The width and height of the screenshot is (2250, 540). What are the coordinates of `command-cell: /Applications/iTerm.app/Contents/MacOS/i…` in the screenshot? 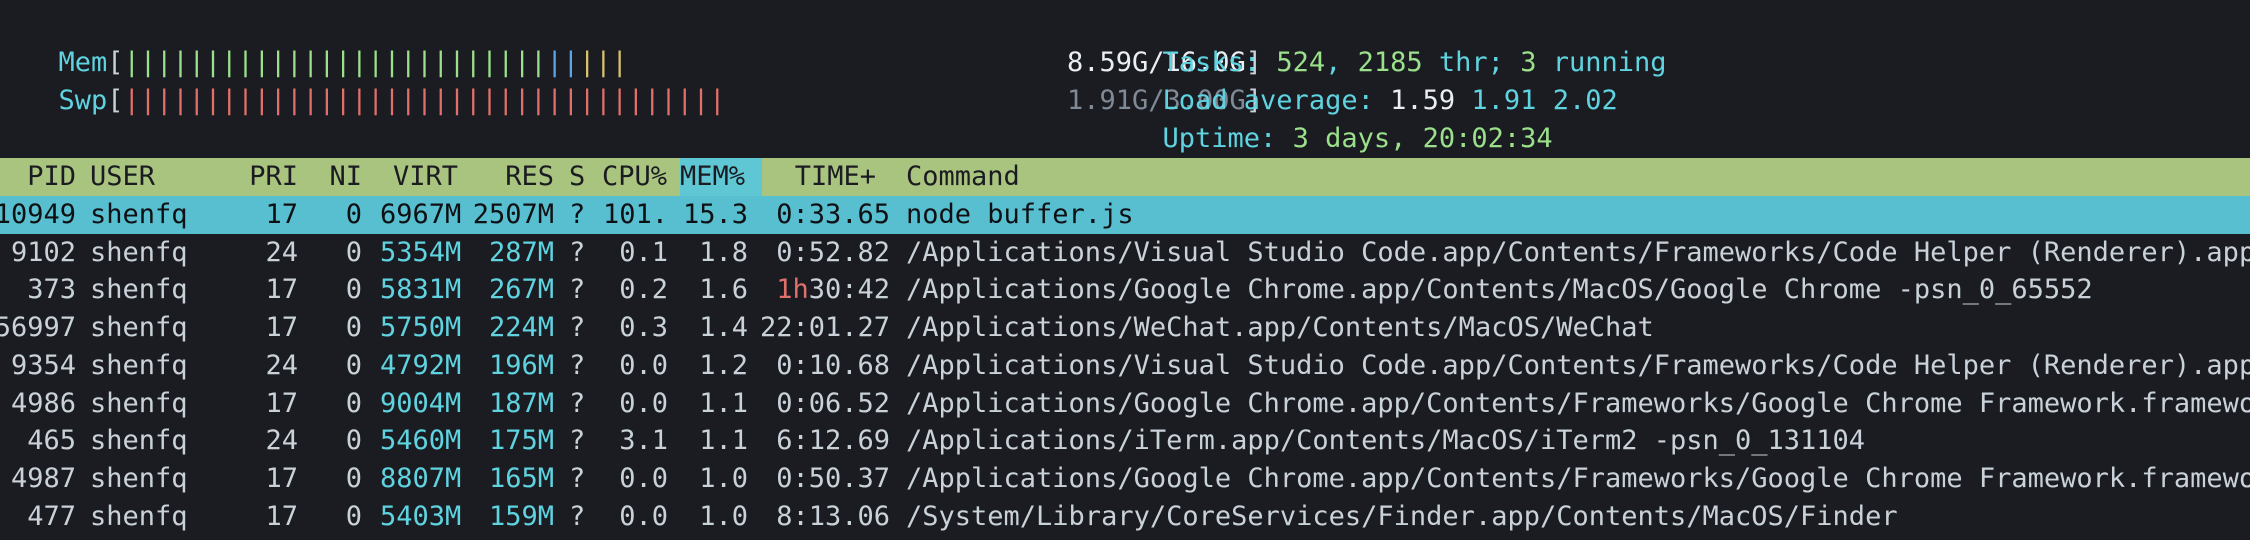 It's located at (1386, 441).